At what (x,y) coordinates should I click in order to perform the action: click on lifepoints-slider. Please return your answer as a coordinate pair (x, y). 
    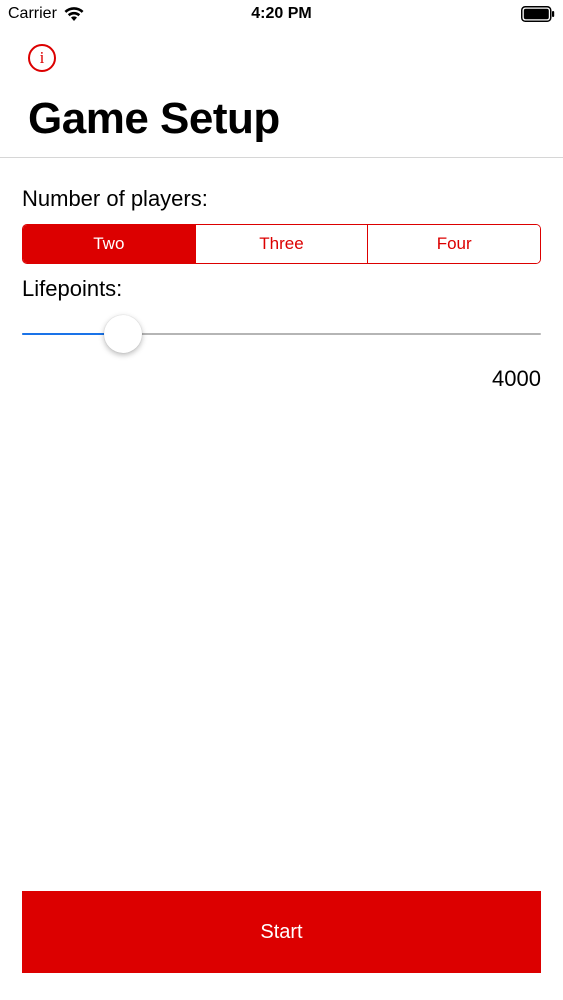
    Looking at the image, I should click on (281, 334).